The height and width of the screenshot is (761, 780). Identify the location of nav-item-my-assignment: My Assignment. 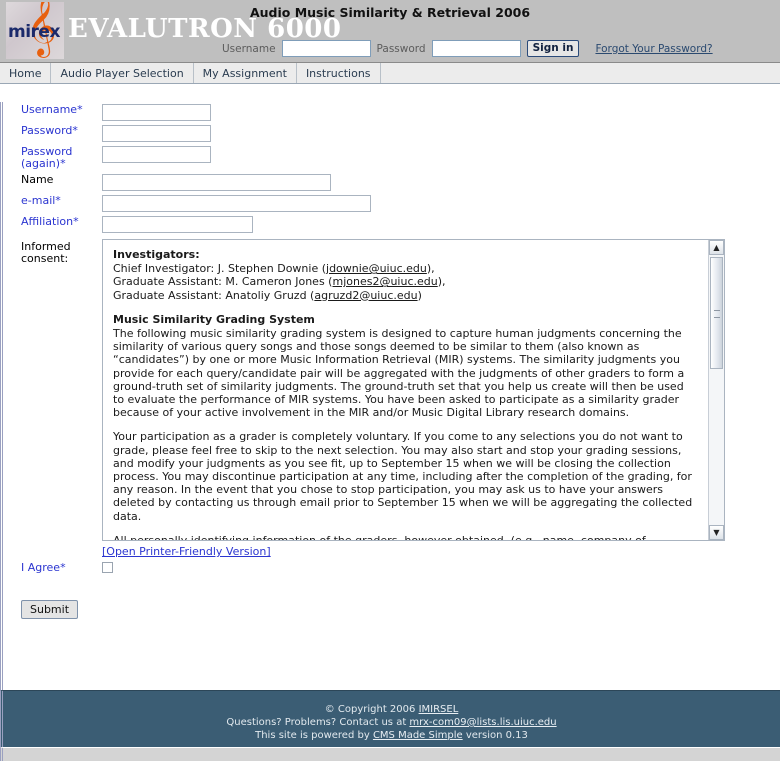
(245, 73).